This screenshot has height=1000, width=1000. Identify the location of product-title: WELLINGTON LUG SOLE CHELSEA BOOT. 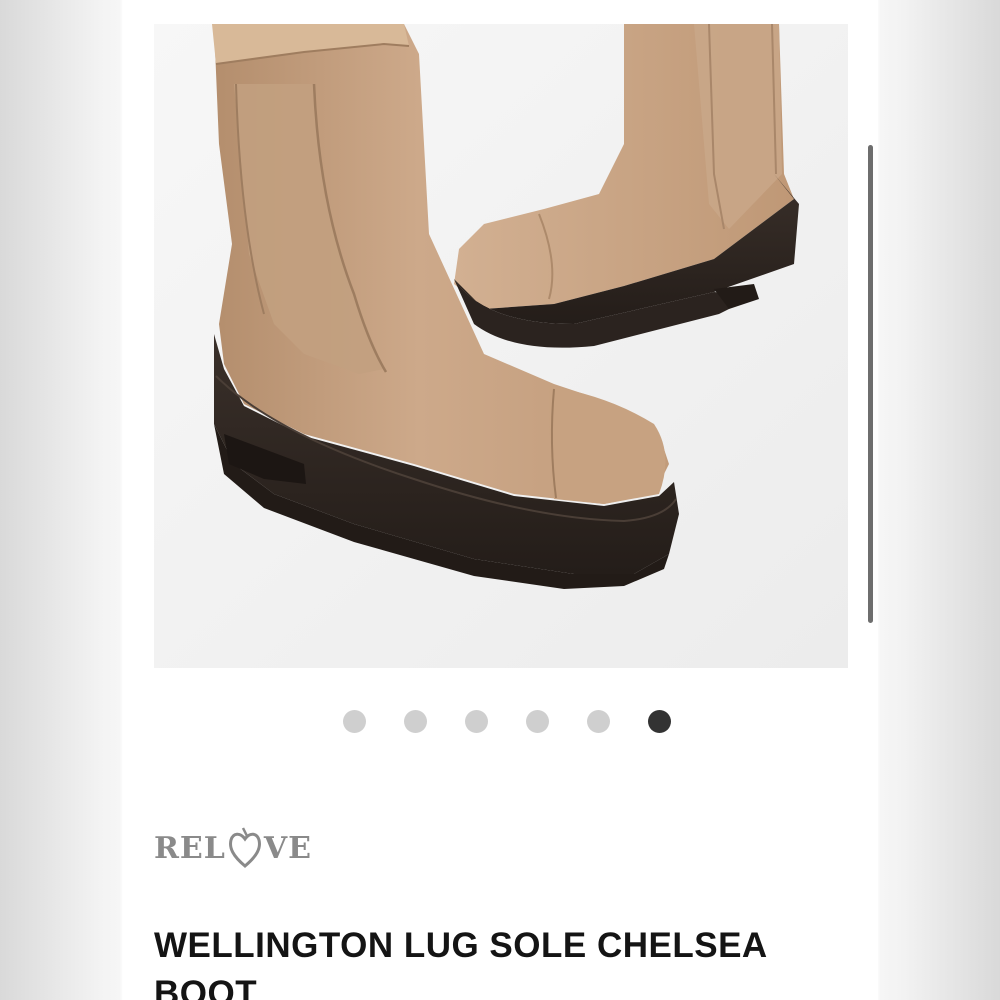
(460, 963).